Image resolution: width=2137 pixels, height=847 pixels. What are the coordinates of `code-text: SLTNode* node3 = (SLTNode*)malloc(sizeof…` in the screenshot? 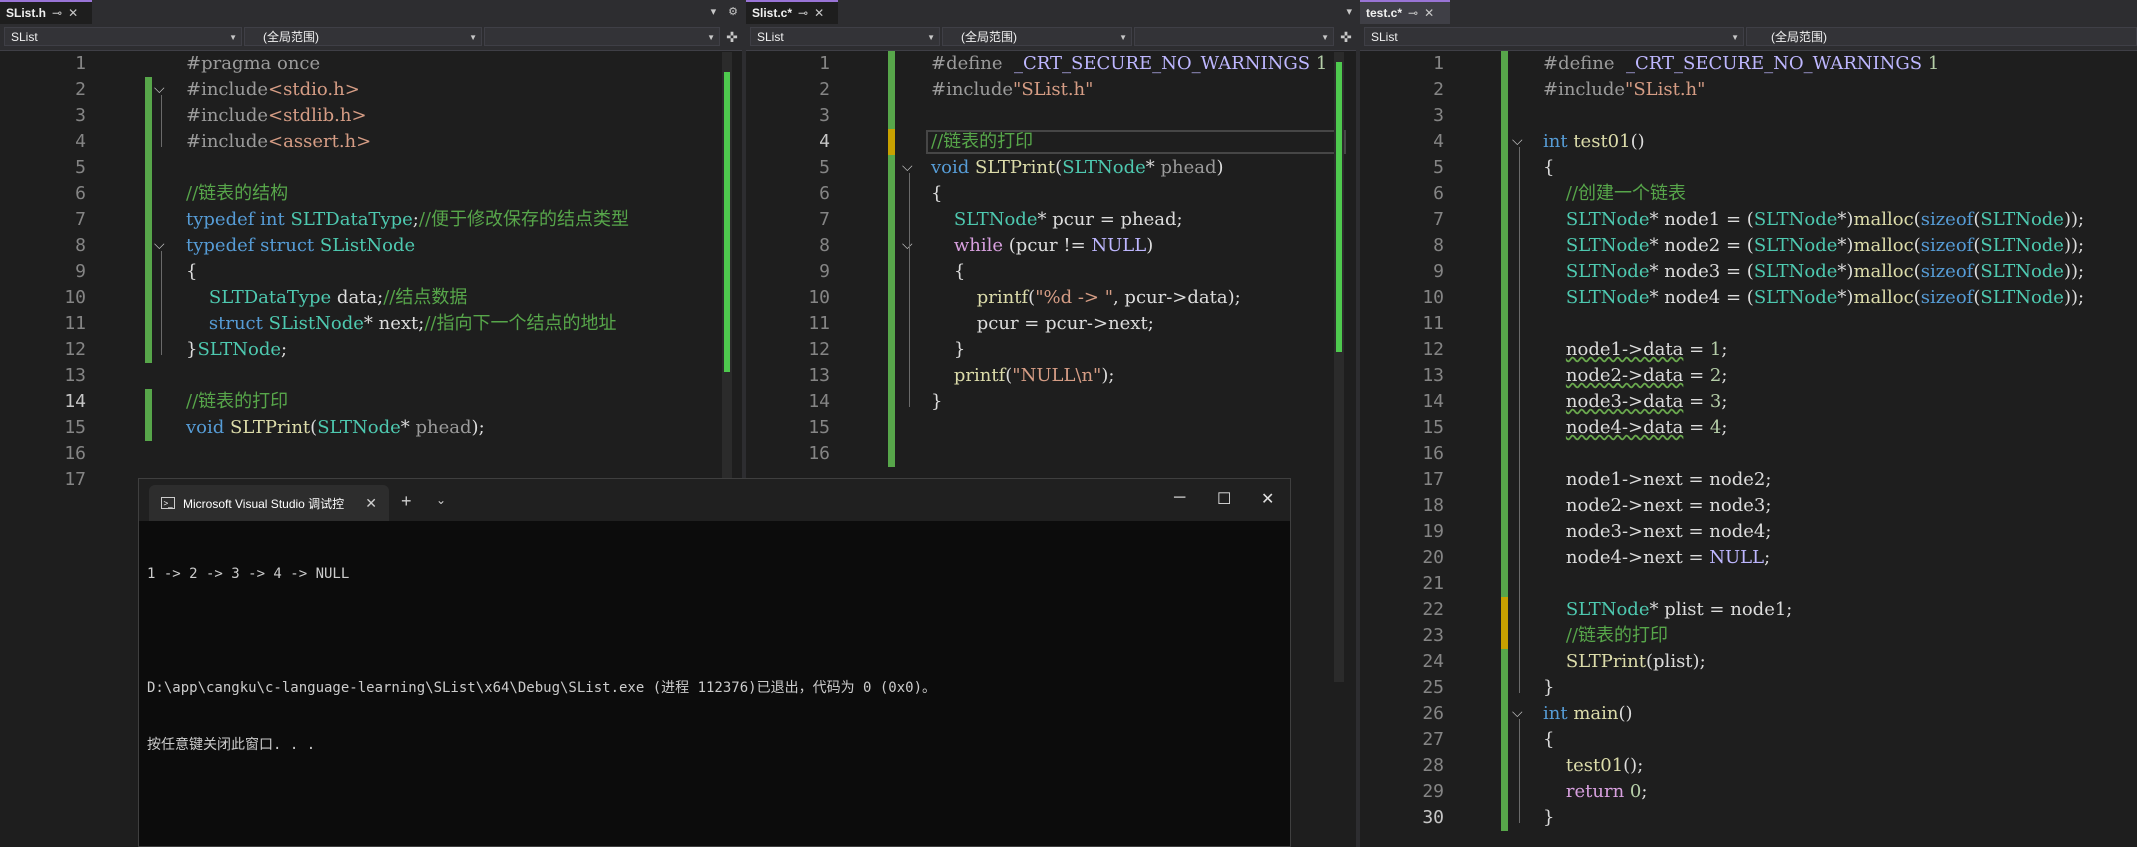 It's located at (1813, 272).